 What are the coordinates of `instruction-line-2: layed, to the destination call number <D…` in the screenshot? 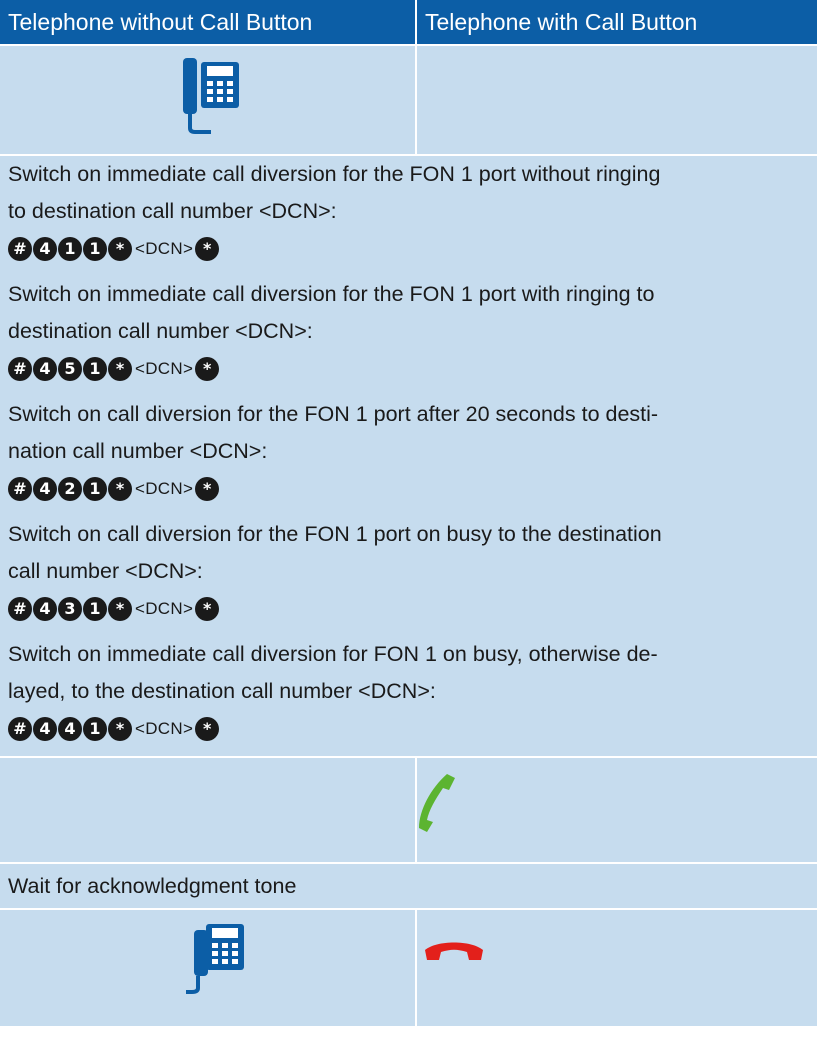 It's located at (222, 691).